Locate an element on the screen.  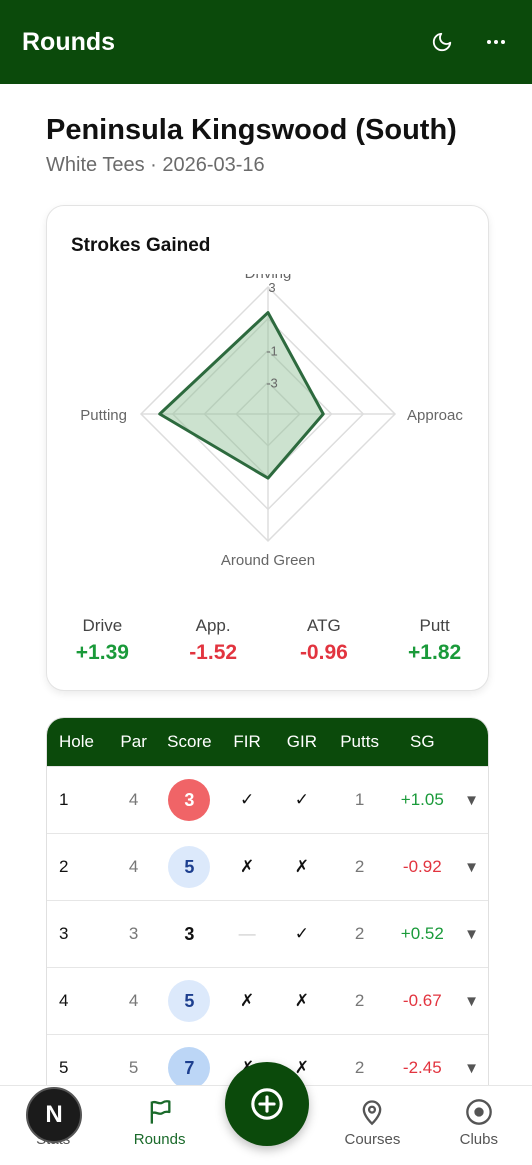
table-row: 4 4 5 ✗ ✗ 2 -0.67 ▼ is located at coordinates (267, 1000).